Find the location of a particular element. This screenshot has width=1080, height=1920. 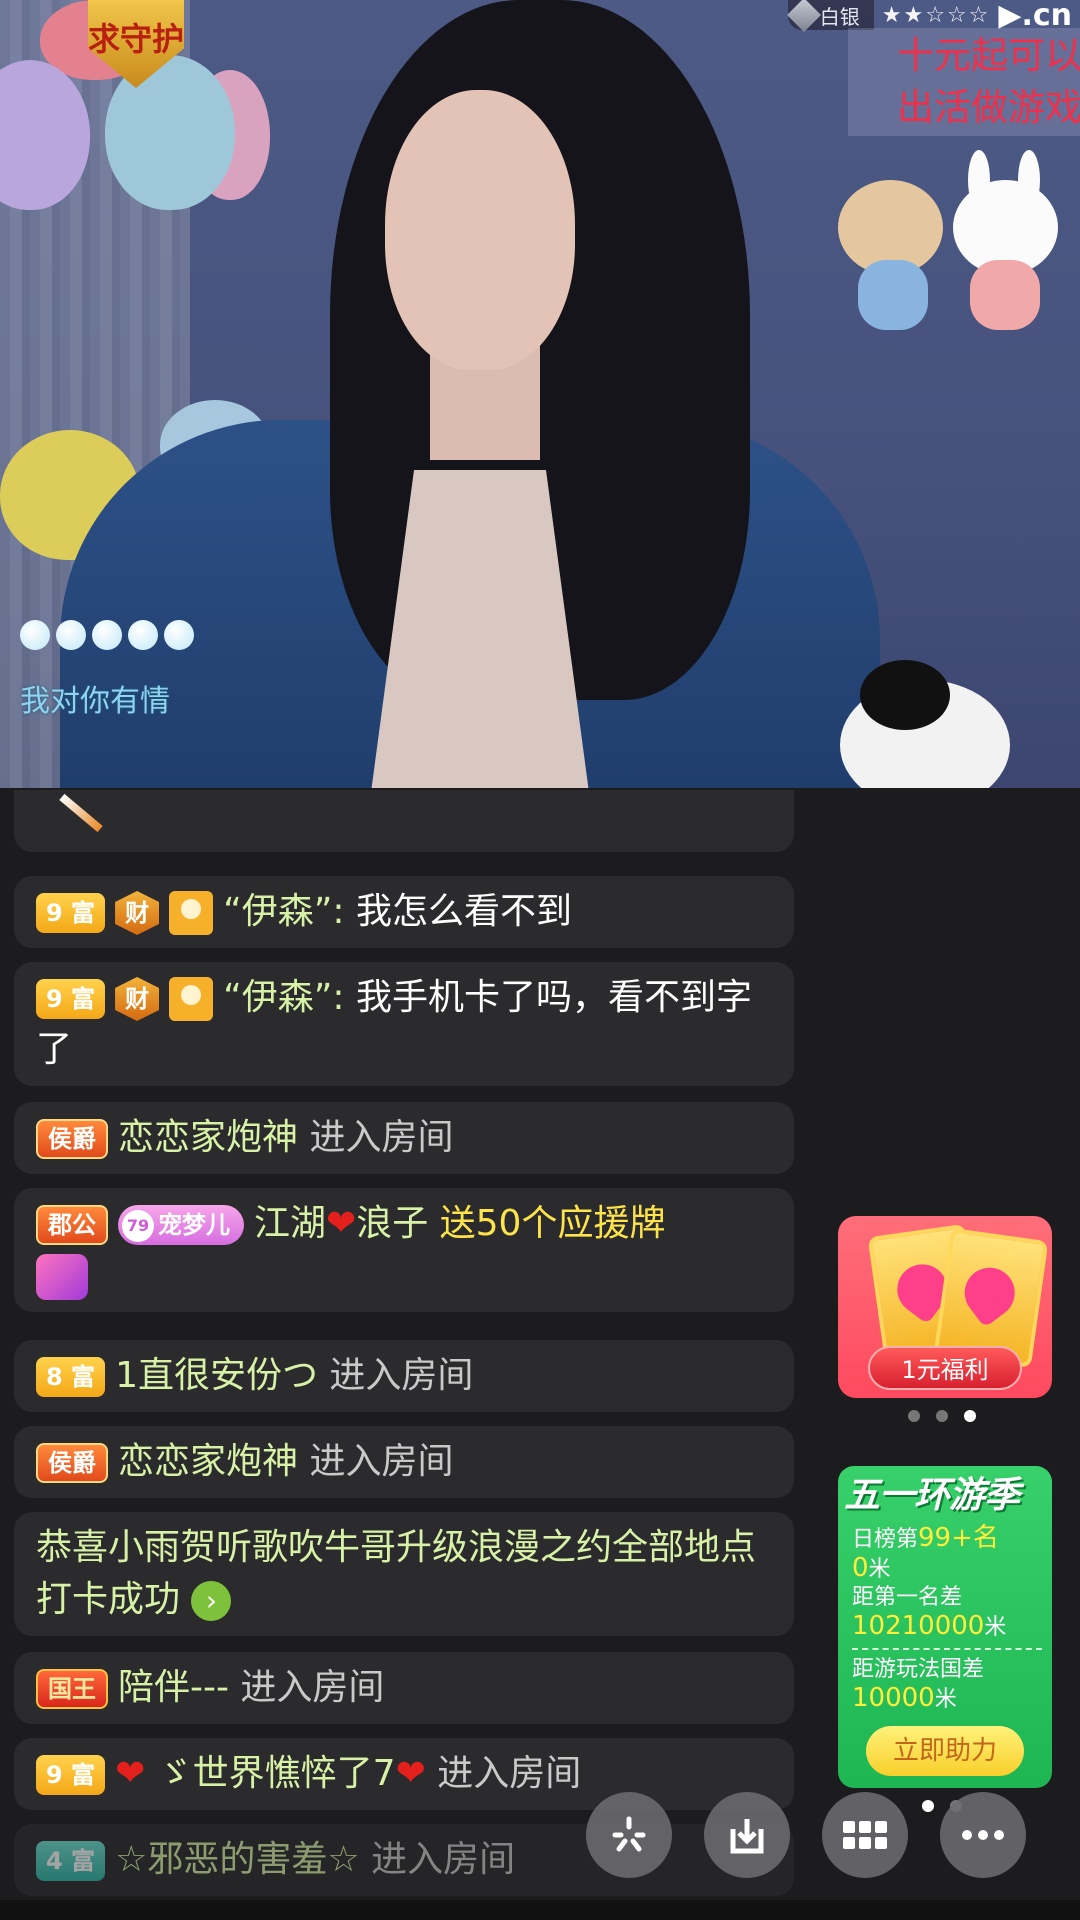

rank-tag: 白银 is located at coordinates (830, 16).